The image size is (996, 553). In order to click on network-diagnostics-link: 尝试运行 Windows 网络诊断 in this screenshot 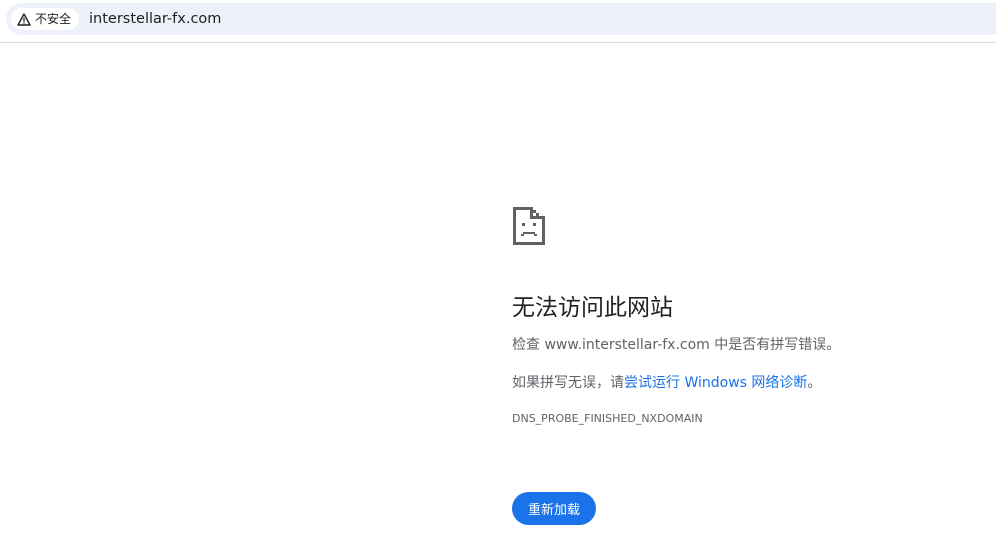, I will do `click(715, 383)`.